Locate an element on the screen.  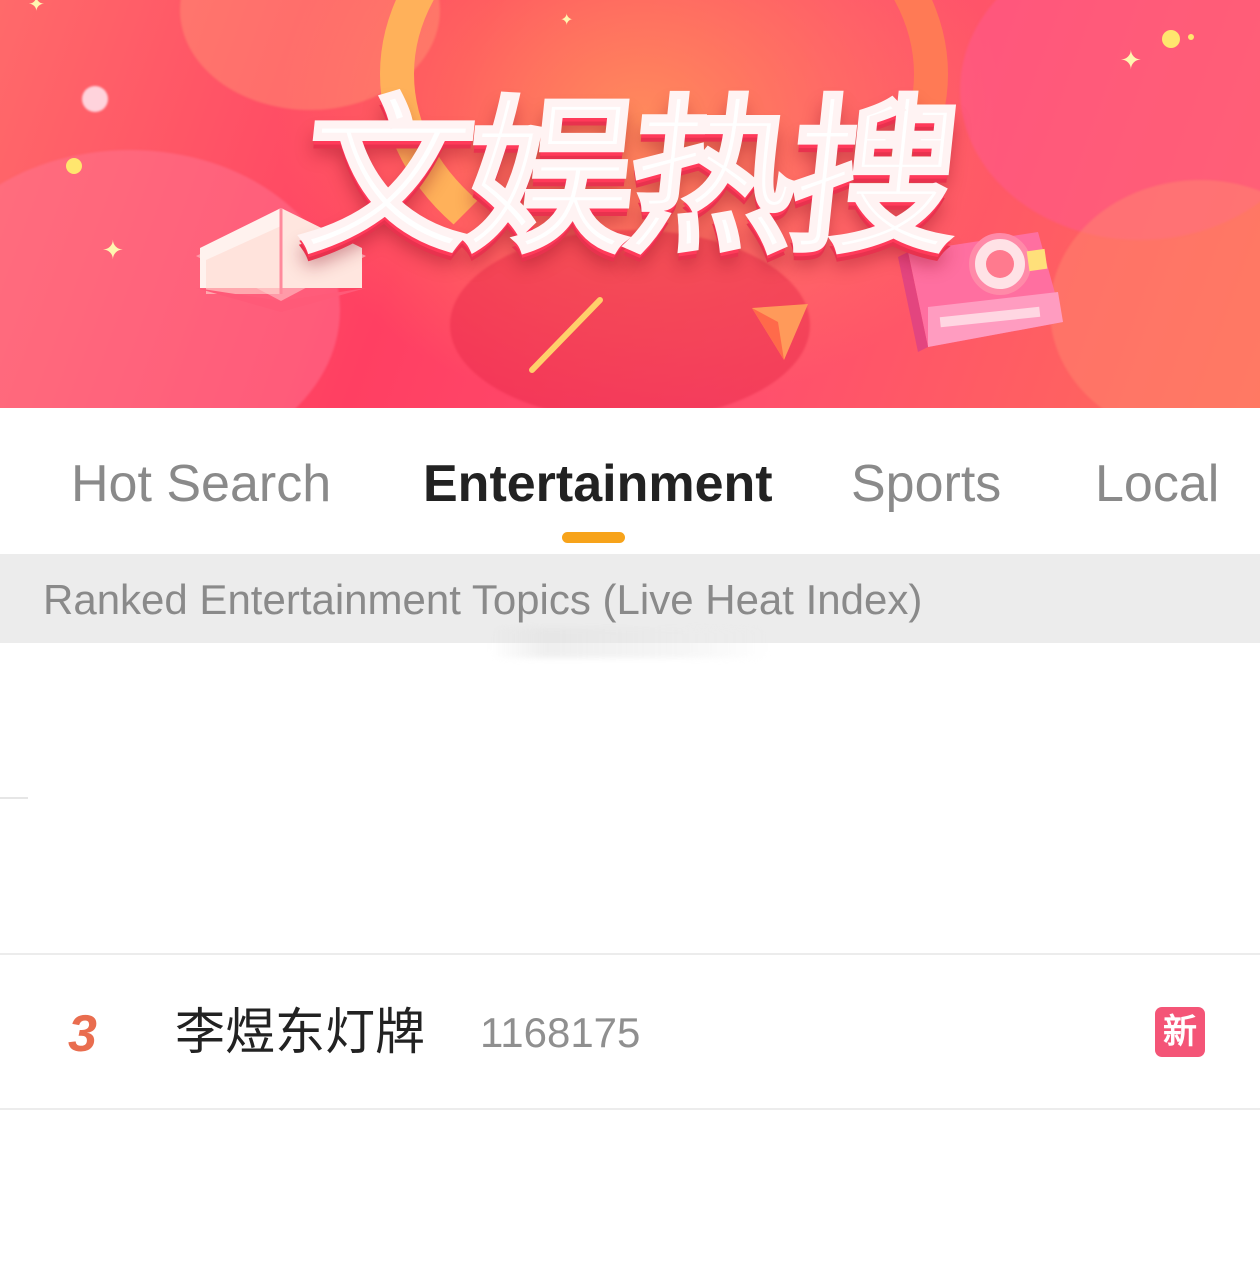
category-tabs: Hot Search Entertainment Sports Local is located at coordinates (630, 481).